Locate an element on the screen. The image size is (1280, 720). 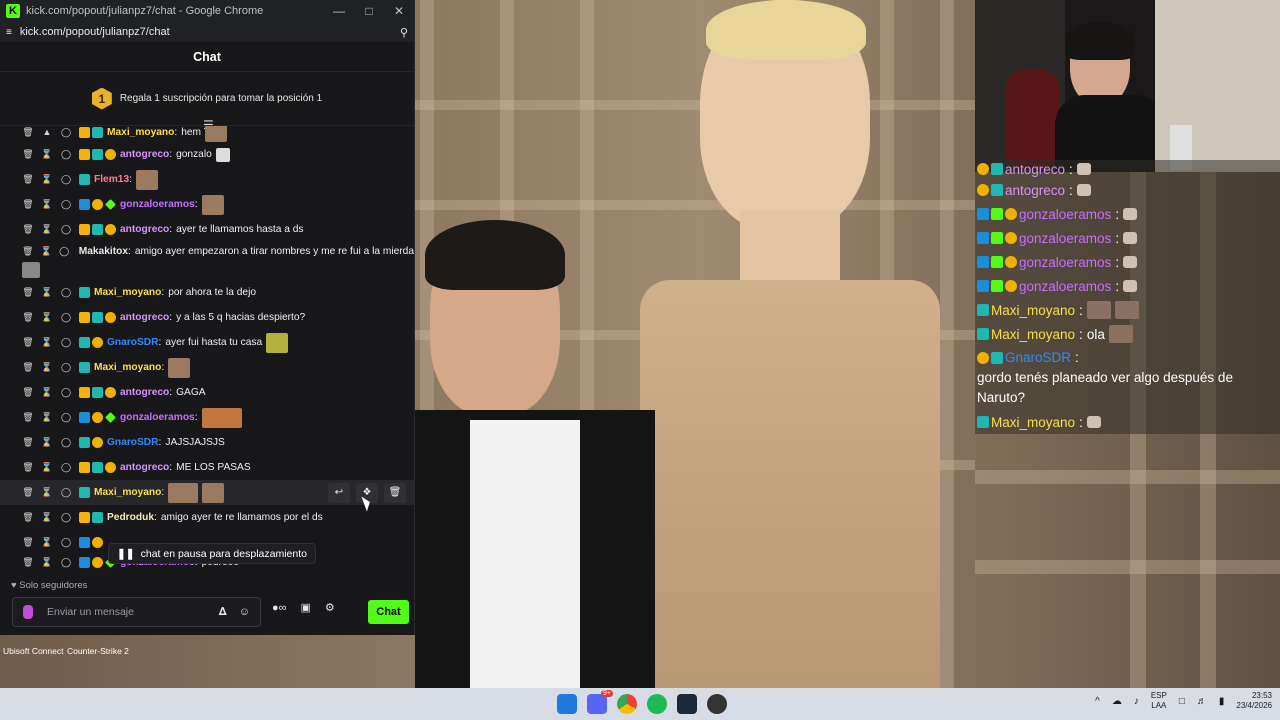
desktop-icon-label: Ubisoft Connect is located at coordinates (33, 651).